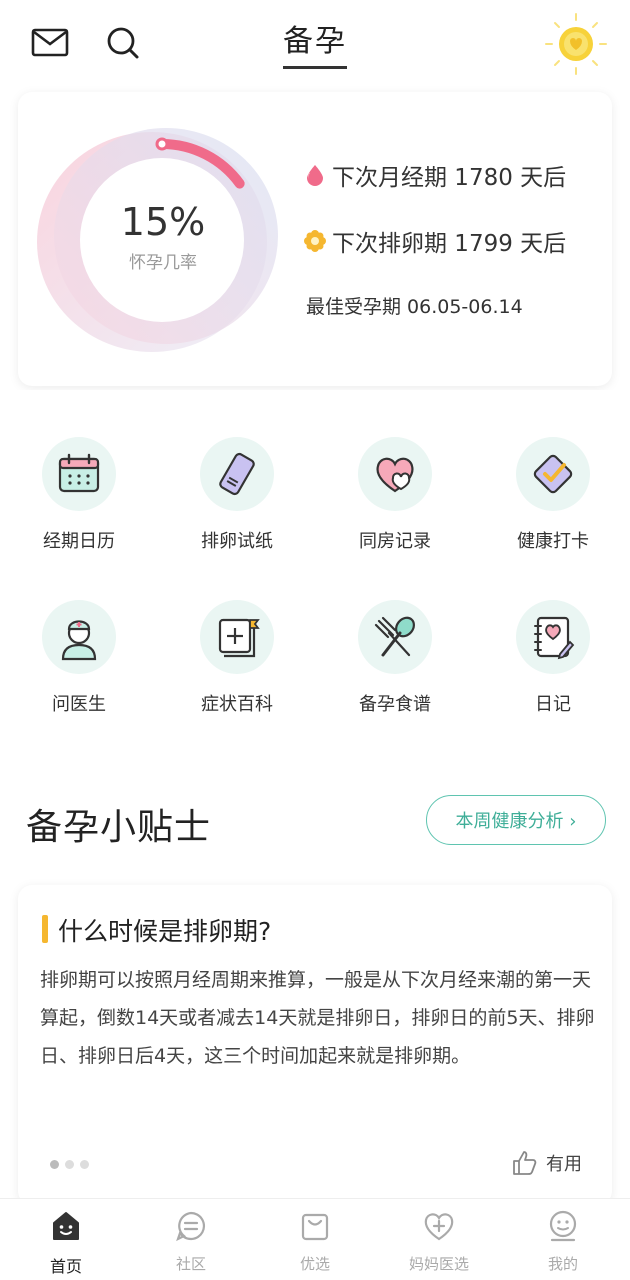  I want to click on next-ovulation-row: 下次排卵期 1799 天后, so click(435, 241).